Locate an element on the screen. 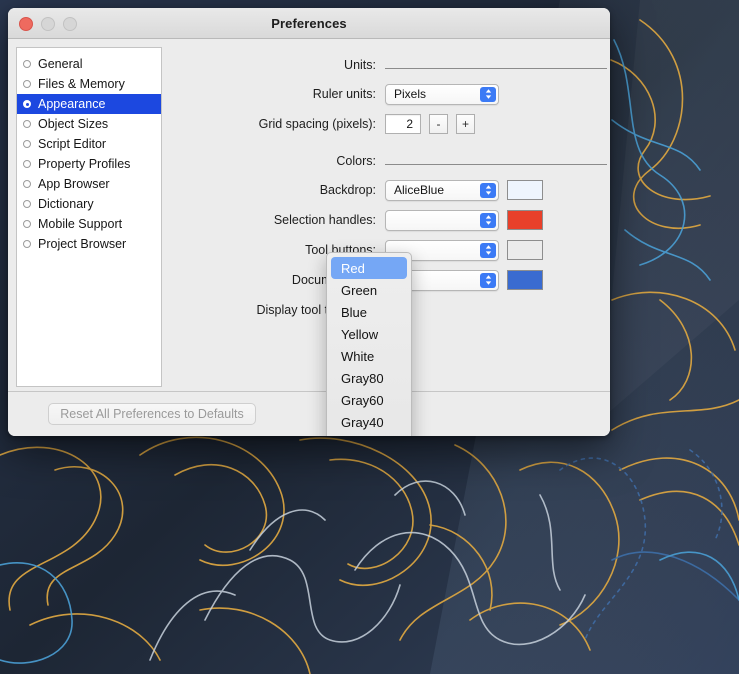 The width and height of the screenshot is (739, 674). menu-item-green: Green is located at coordinates (369, 290).